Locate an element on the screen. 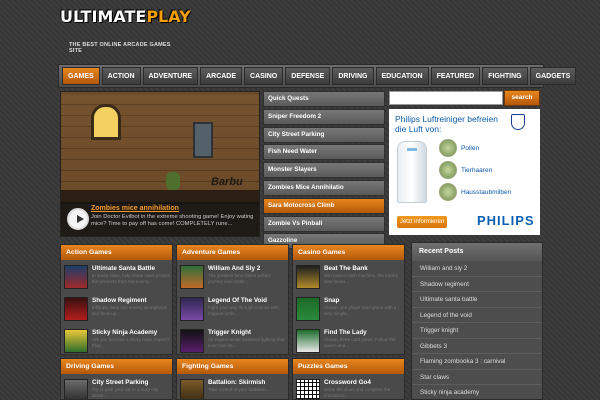 Image resolution: width=600 pixels, height=400 pixels. play-icon is located at coordinates (78, 219).